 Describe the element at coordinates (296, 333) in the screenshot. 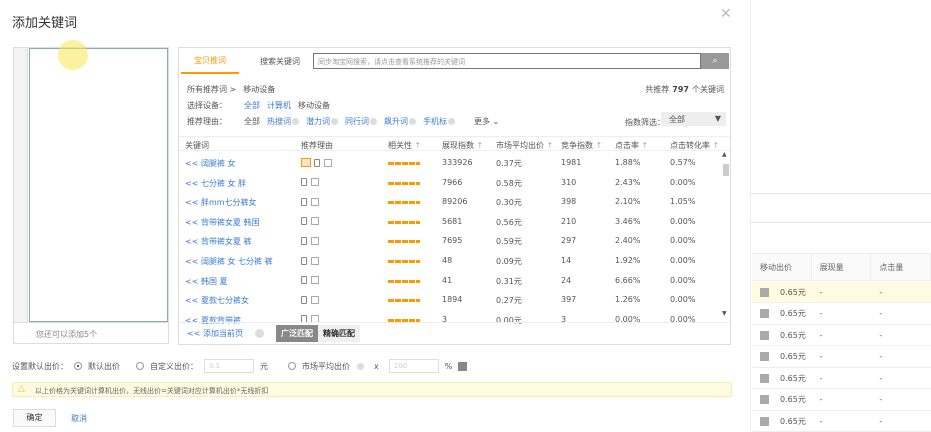

I see `broad-match-button: 广泛匹配` at that location.